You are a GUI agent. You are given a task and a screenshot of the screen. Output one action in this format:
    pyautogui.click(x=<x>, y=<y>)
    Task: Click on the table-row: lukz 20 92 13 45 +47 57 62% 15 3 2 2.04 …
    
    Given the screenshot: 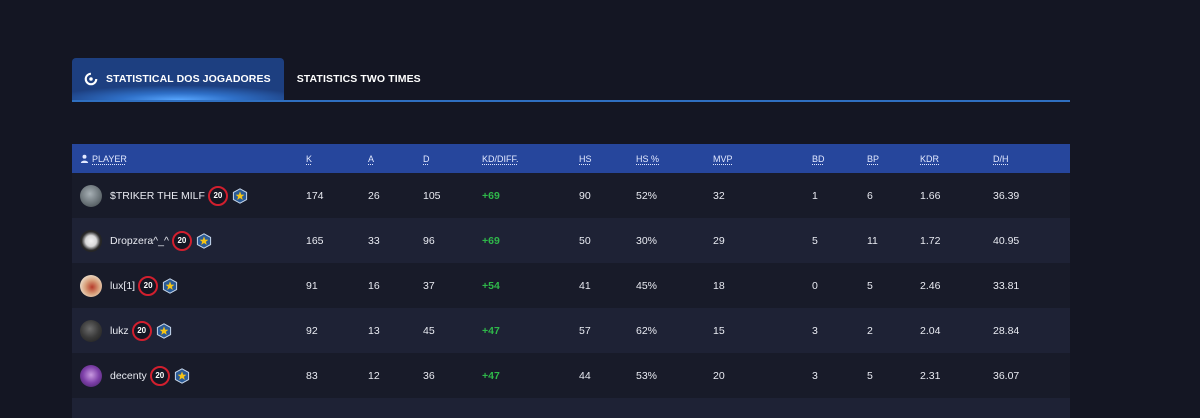 What is the action you would take?
    pyautogui.click(x=571, y=330)
    